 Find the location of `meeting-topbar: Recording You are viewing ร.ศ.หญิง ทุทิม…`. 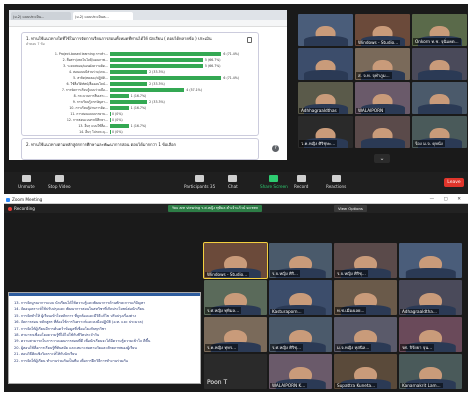

meeting-topbar: Recording You are viewing ร.ศ.หญิง ทุทิม… is located at coordinates (236, 208).